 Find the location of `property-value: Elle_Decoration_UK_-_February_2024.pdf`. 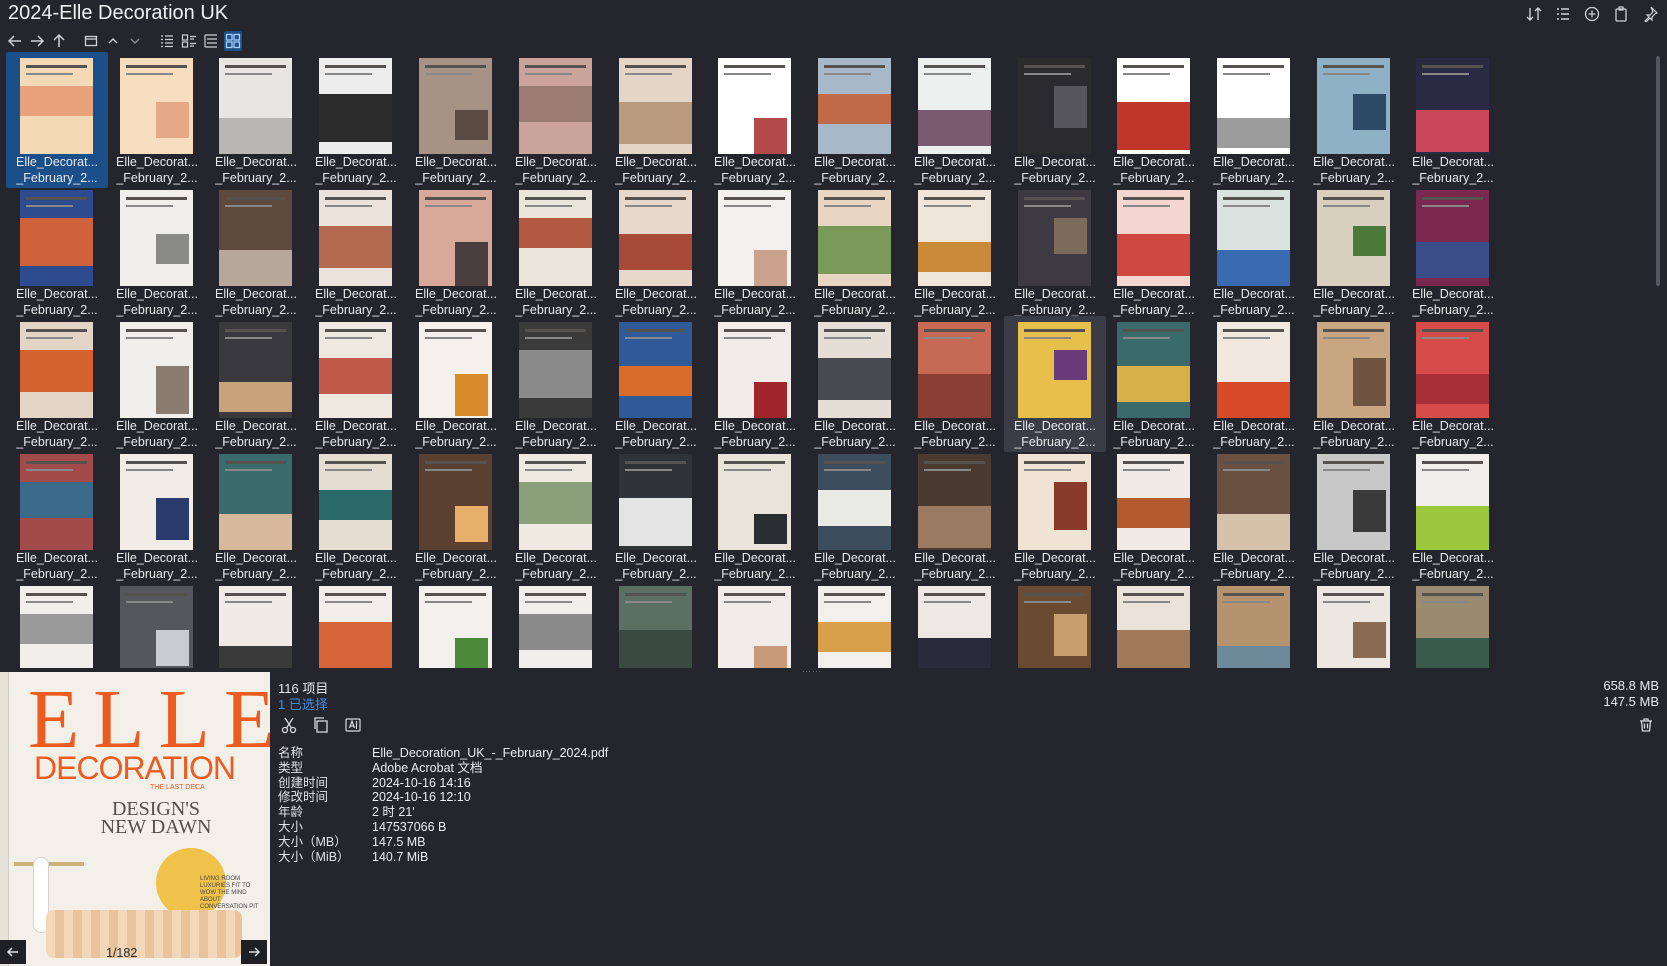

property-value: Elle_Decoration_UK_-_February_2024.pdf is located at coordinates (490, 753).